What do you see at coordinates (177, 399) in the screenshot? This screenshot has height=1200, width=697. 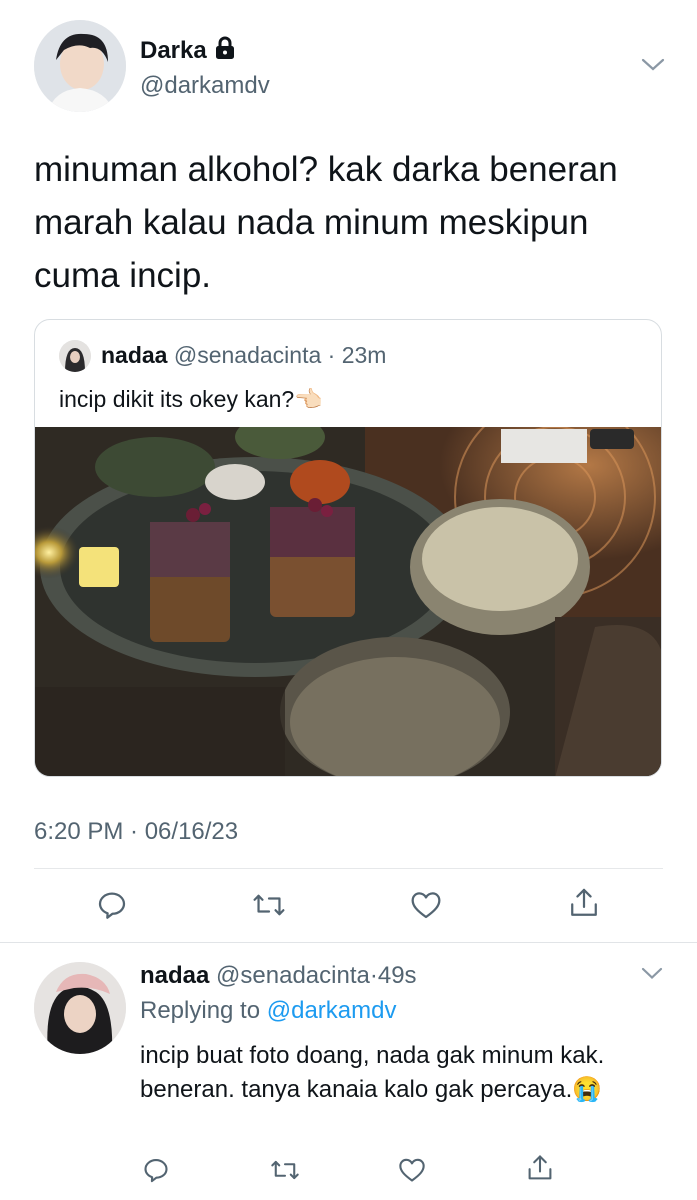 I see `quoted-text: incip dikit its okey kan?` at bounding box center [177, 399].